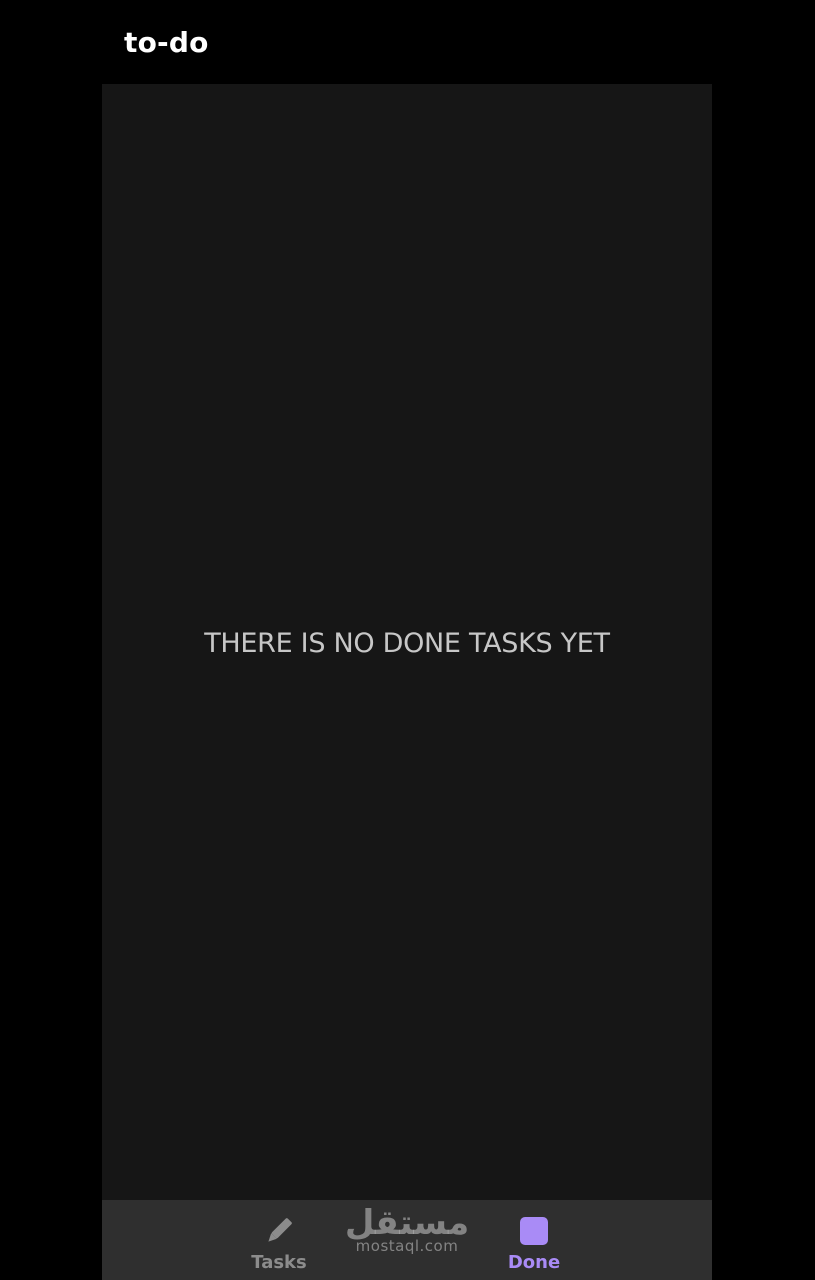  I want to click on nav-tab-done-label: Done, so click(534, 1262).